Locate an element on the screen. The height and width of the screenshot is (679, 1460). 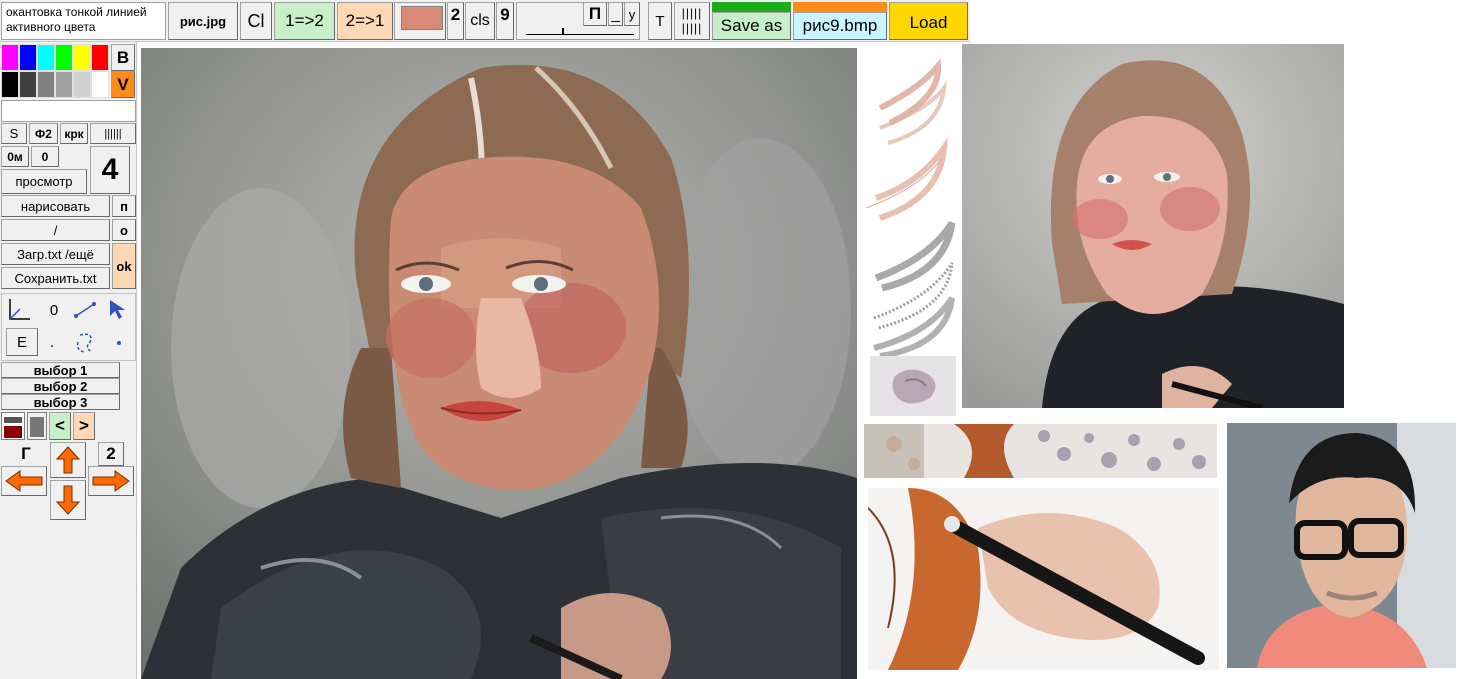
choice-3-button: выбор 3 is located at coordinates (60, 402).